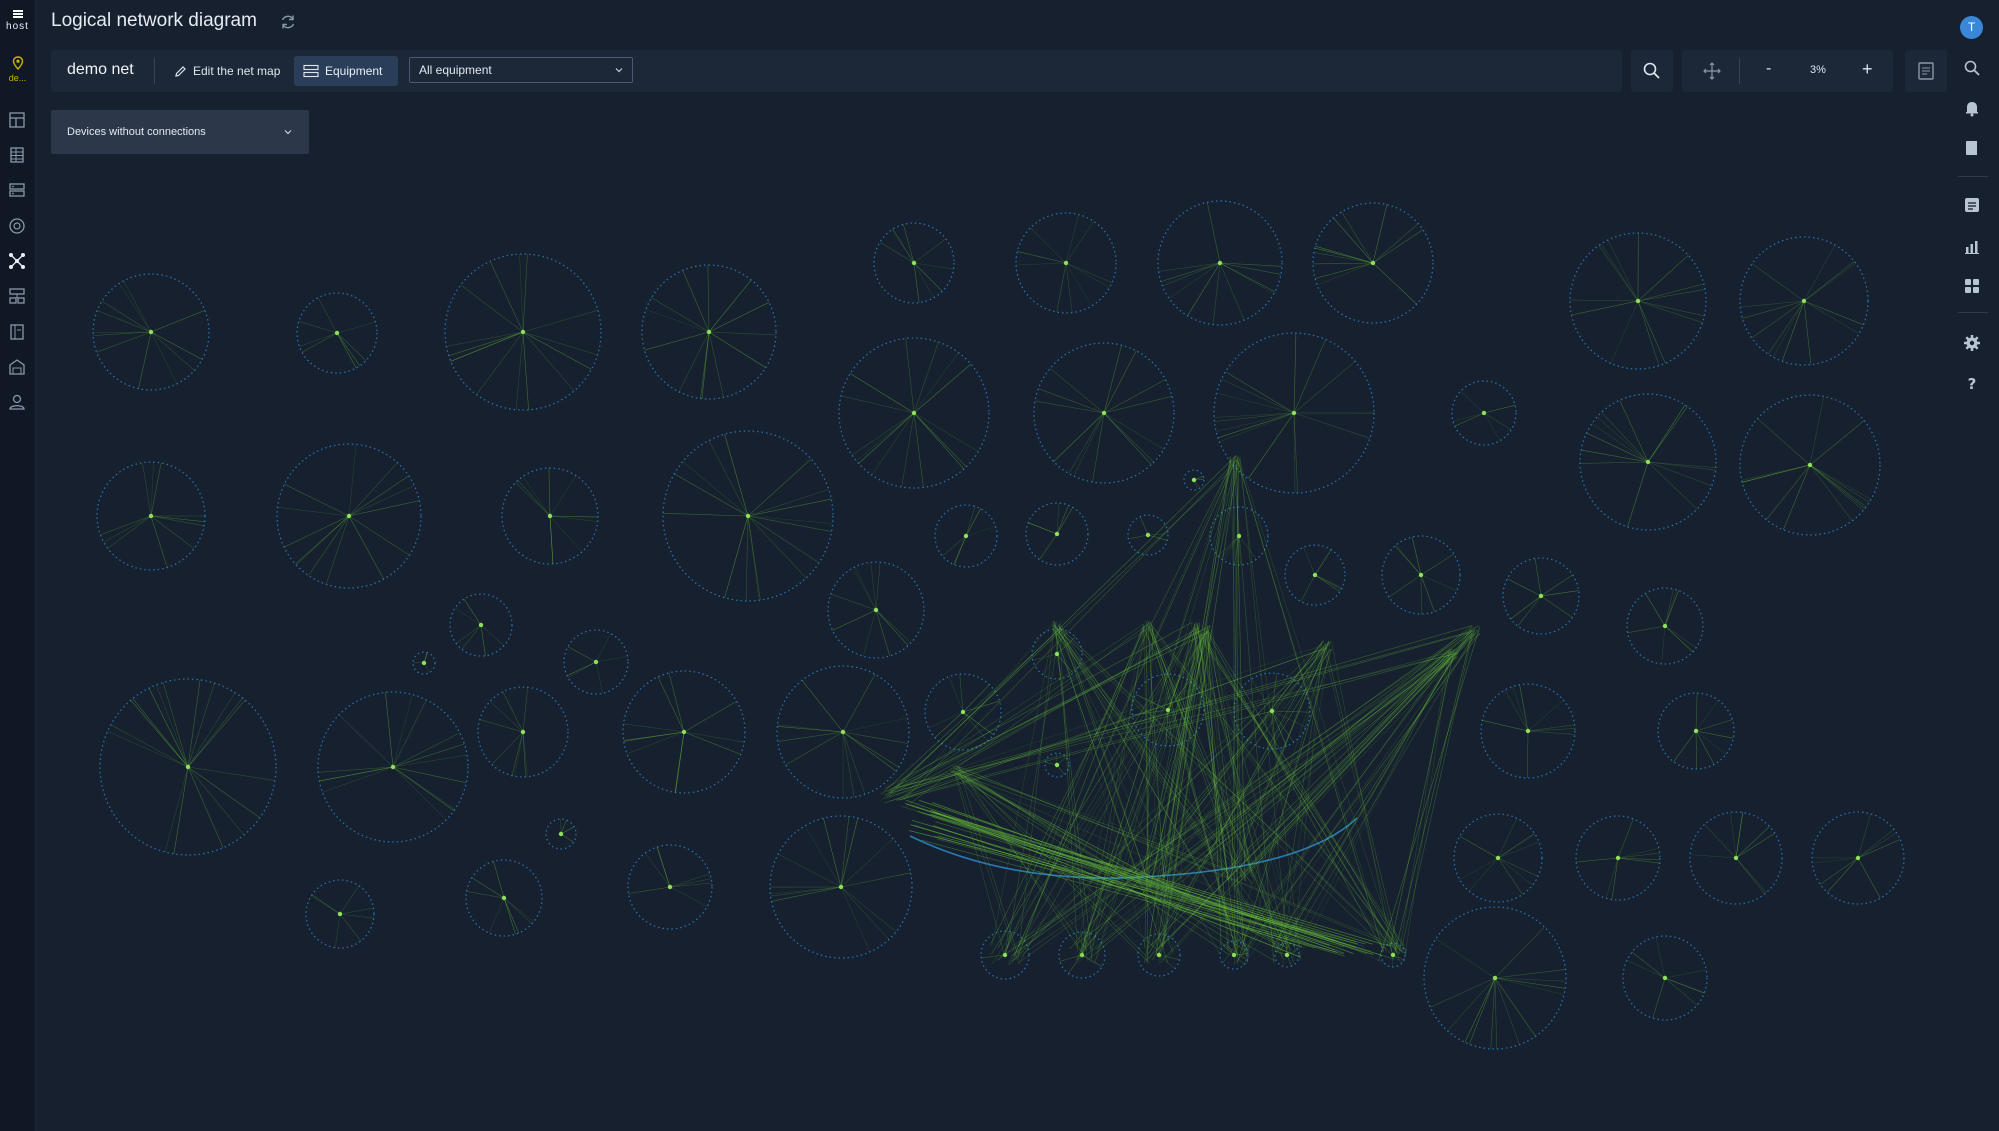 This screenshot has height=1131, width=1999. I want to click on devices-icon, so click(17, 296).